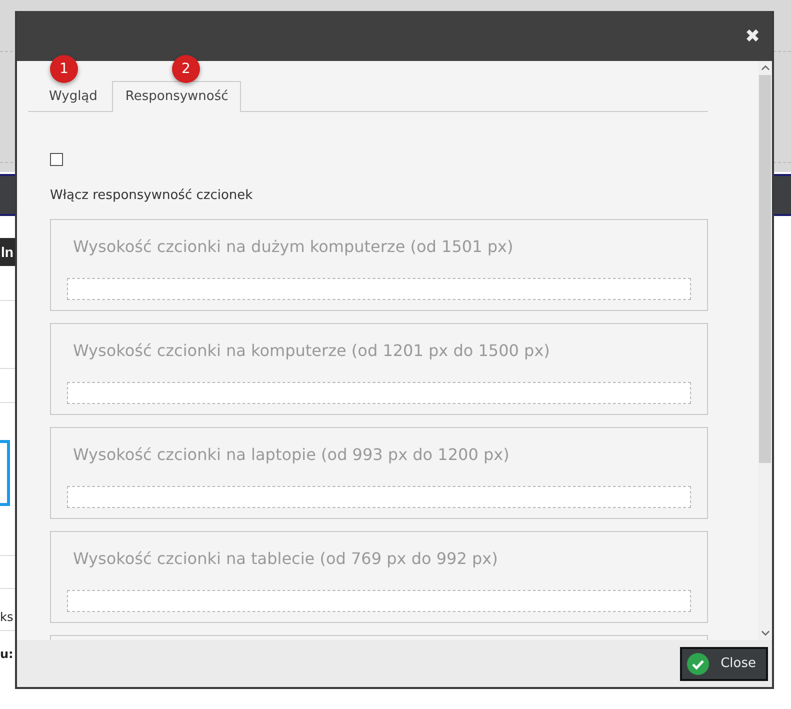 Image resolution: width=791 pixels, height=709 pixels. Describe the element at coordinates (697, 663) in the screenshot. I see `check-icon` at that location.